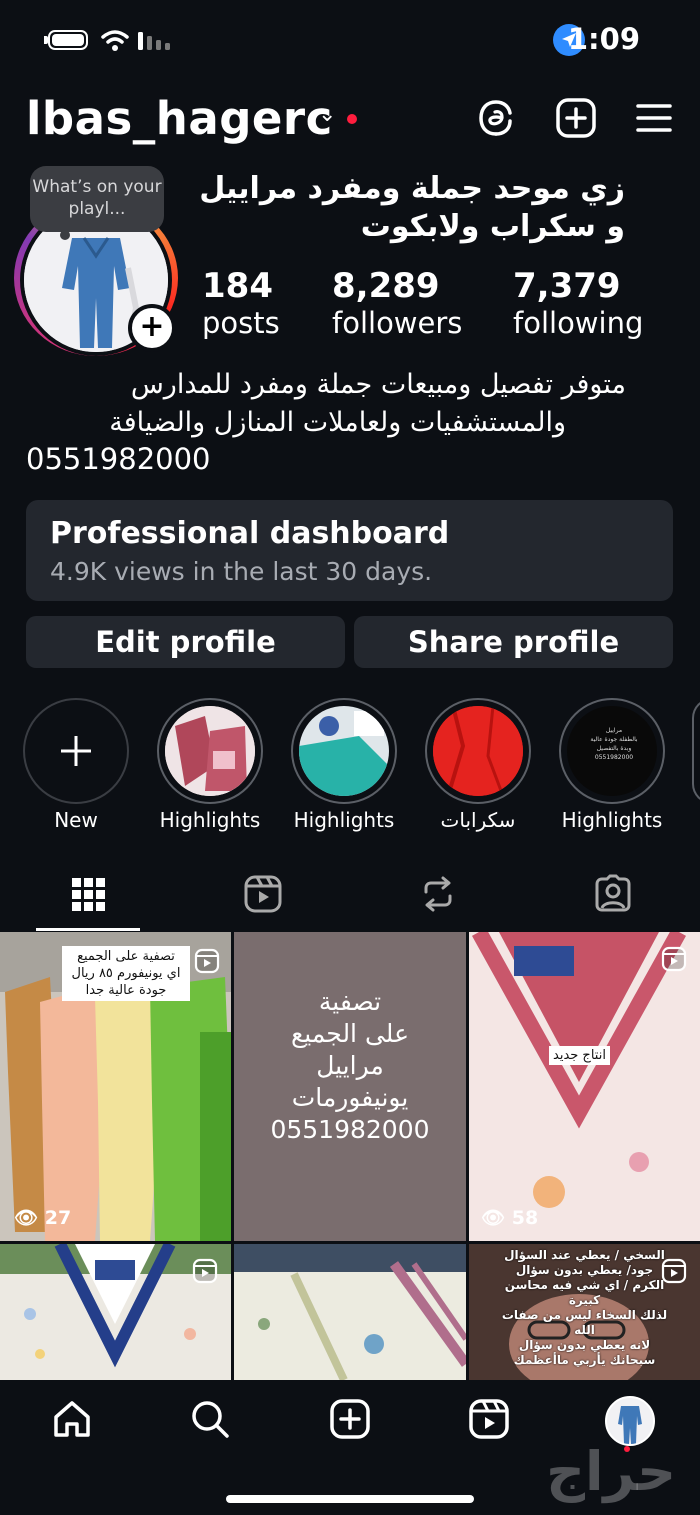 The image size is (700, 1515). Describe the element at coordinates (126, 956) in the screenshot. I see `post-caption-line: تصفية على الجميع` at that location.